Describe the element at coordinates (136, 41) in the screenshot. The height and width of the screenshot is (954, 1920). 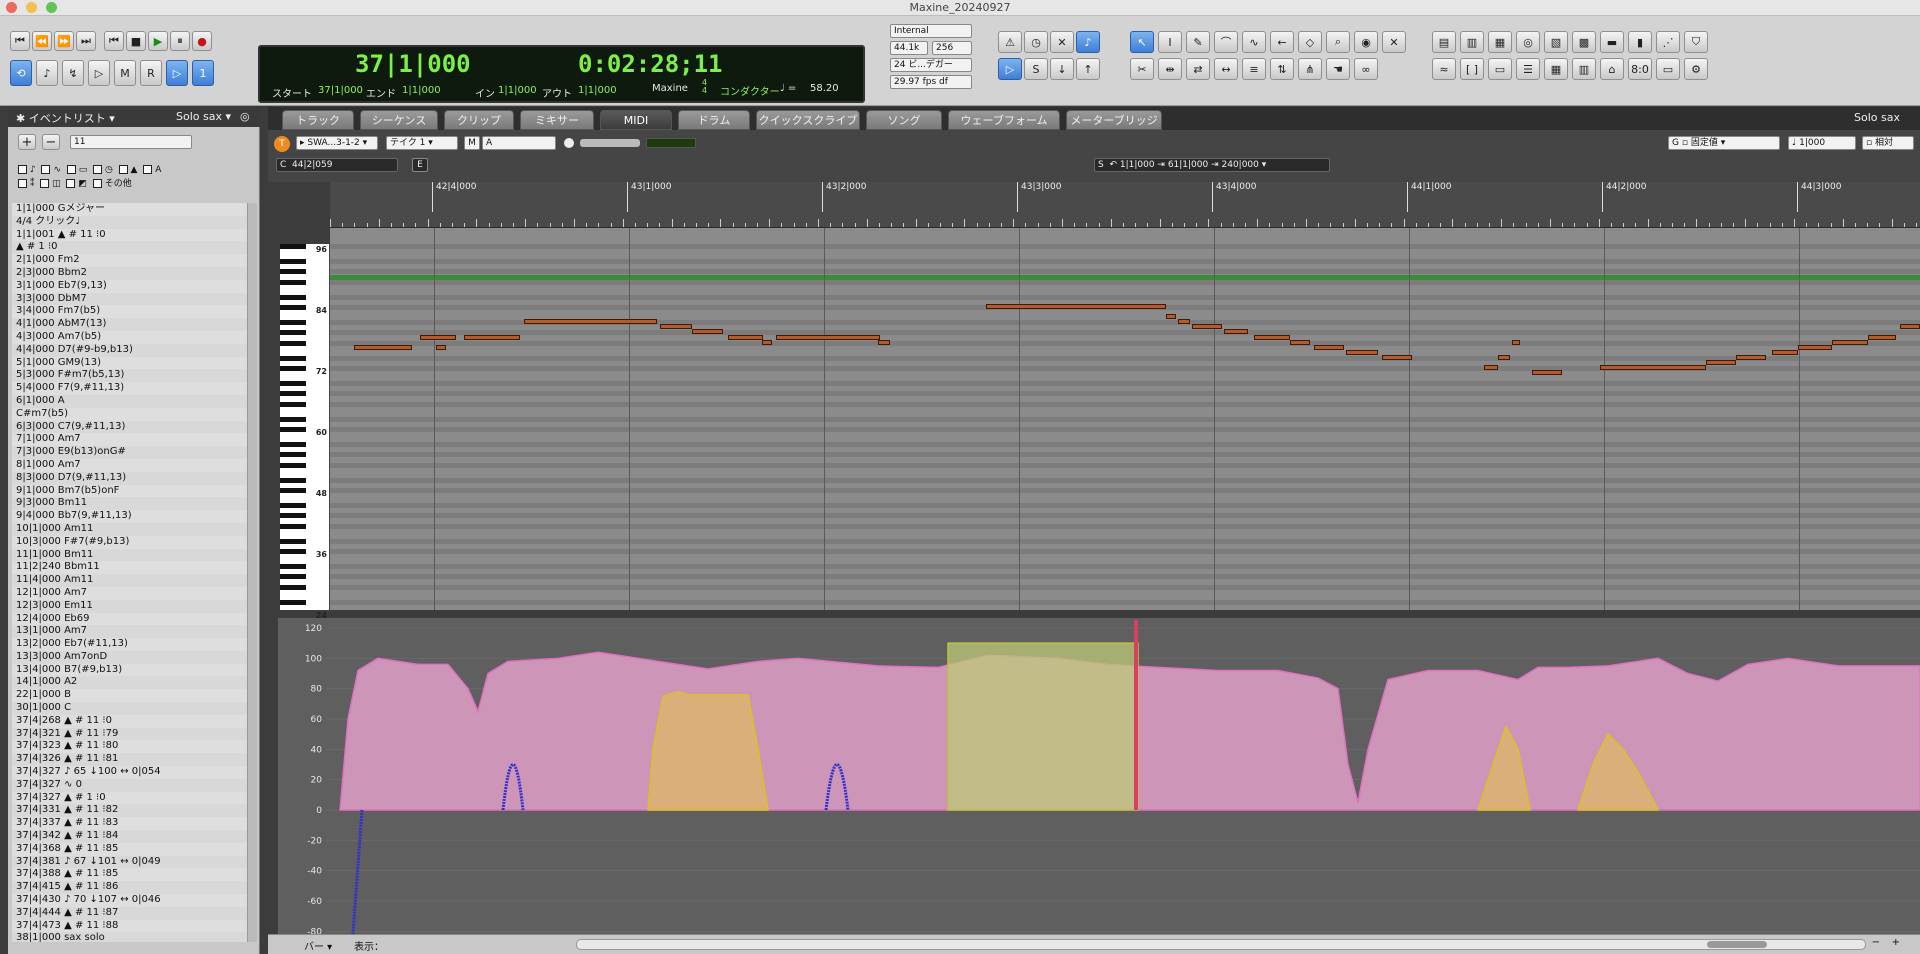
I see `stop-icon: ■` at that location.